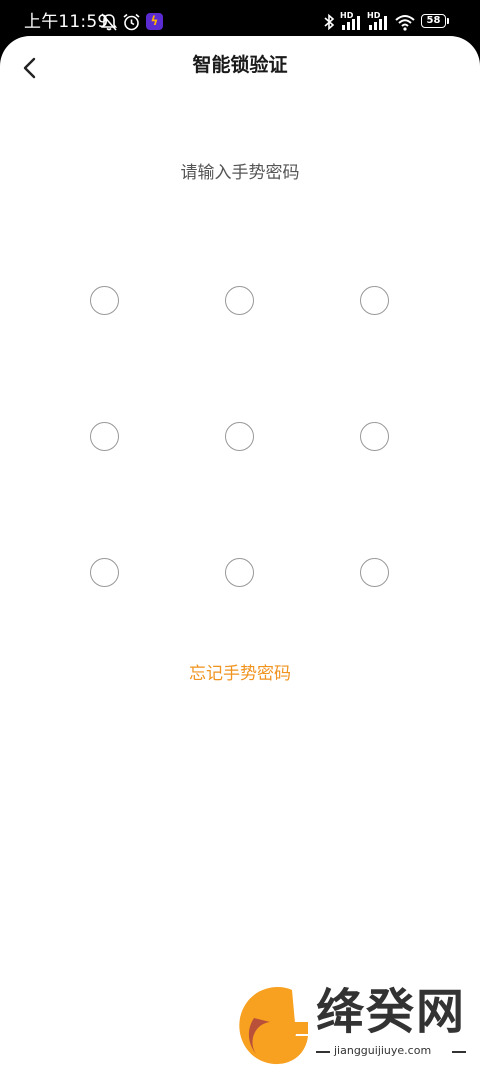  What do you see at coordinates (131, 22) in the screenshot?
I see `alarm-icon` at bounding box center [131, 22].